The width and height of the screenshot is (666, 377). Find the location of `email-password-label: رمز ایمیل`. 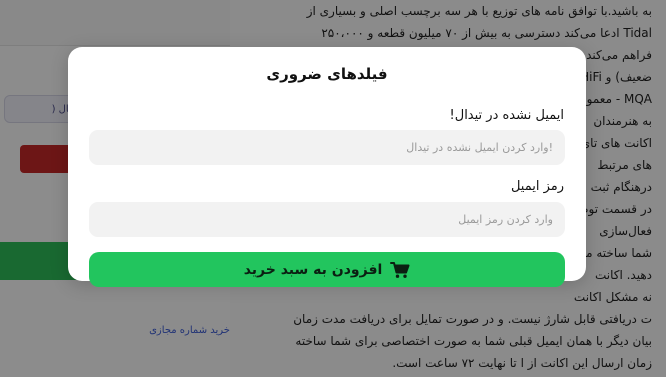

email-password-label: رمز ایمیل is located at coordinates (537, 186).